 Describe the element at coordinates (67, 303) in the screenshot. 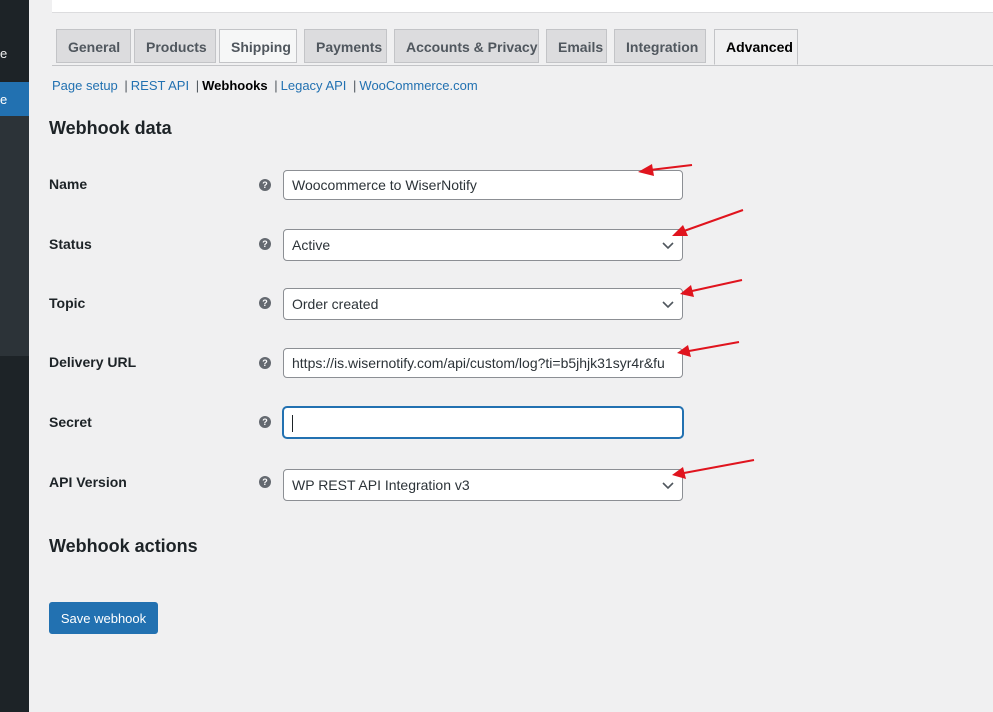

I see `topic-label: Topic` at that location.